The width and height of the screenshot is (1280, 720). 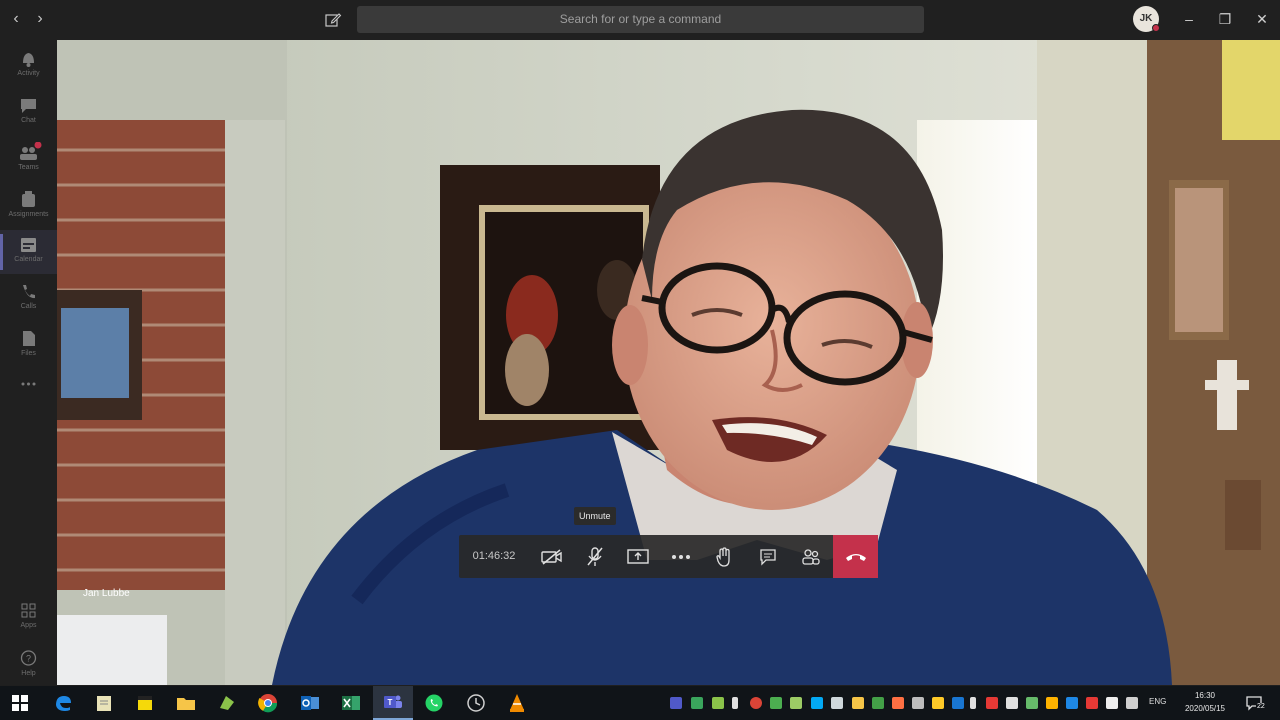 I want to click on hang-up-button, so click(x=855, y=556).